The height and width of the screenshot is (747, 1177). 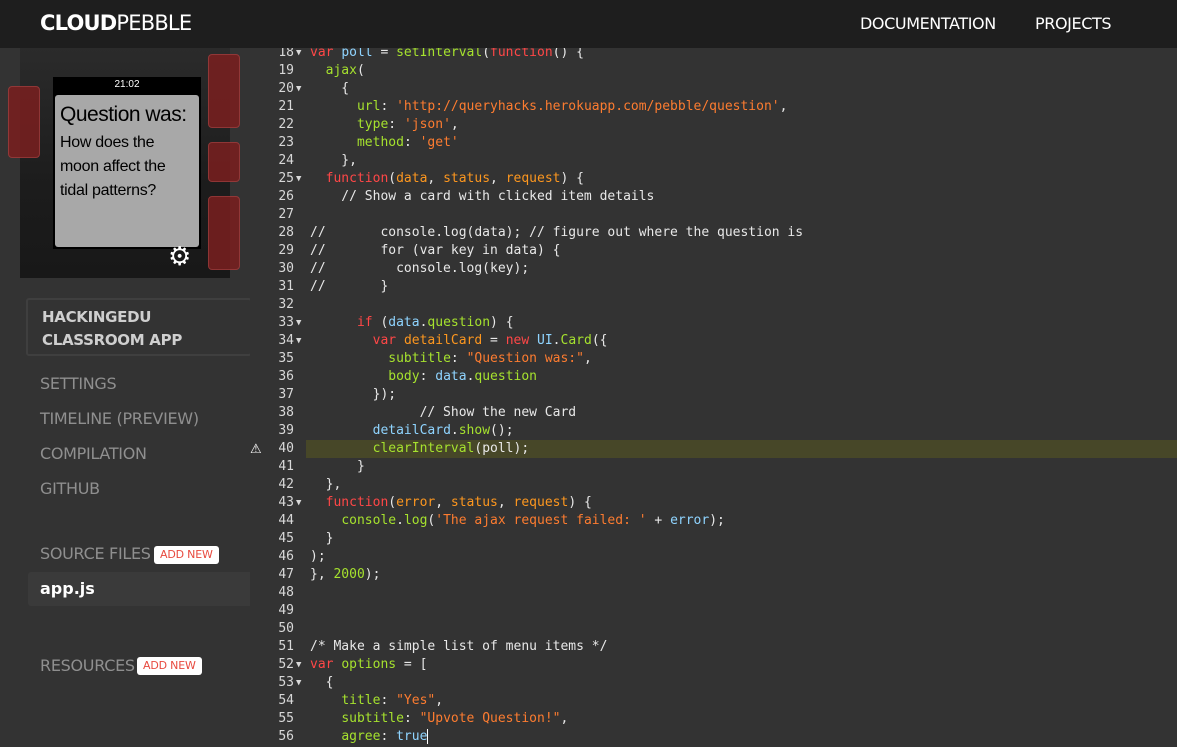 What do you see at coordinates (286, 142) in the screenshot?
I see `line-number: 23` at bounding box center [286, 142].